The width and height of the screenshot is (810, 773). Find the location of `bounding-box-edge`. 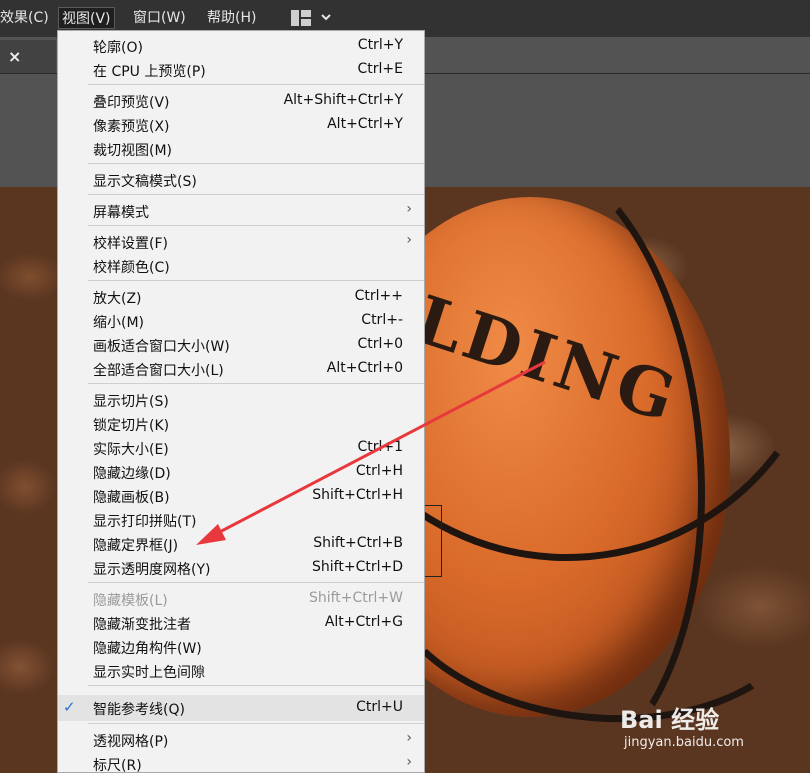

bounding-box-edge is located at coordinates (433, 541).